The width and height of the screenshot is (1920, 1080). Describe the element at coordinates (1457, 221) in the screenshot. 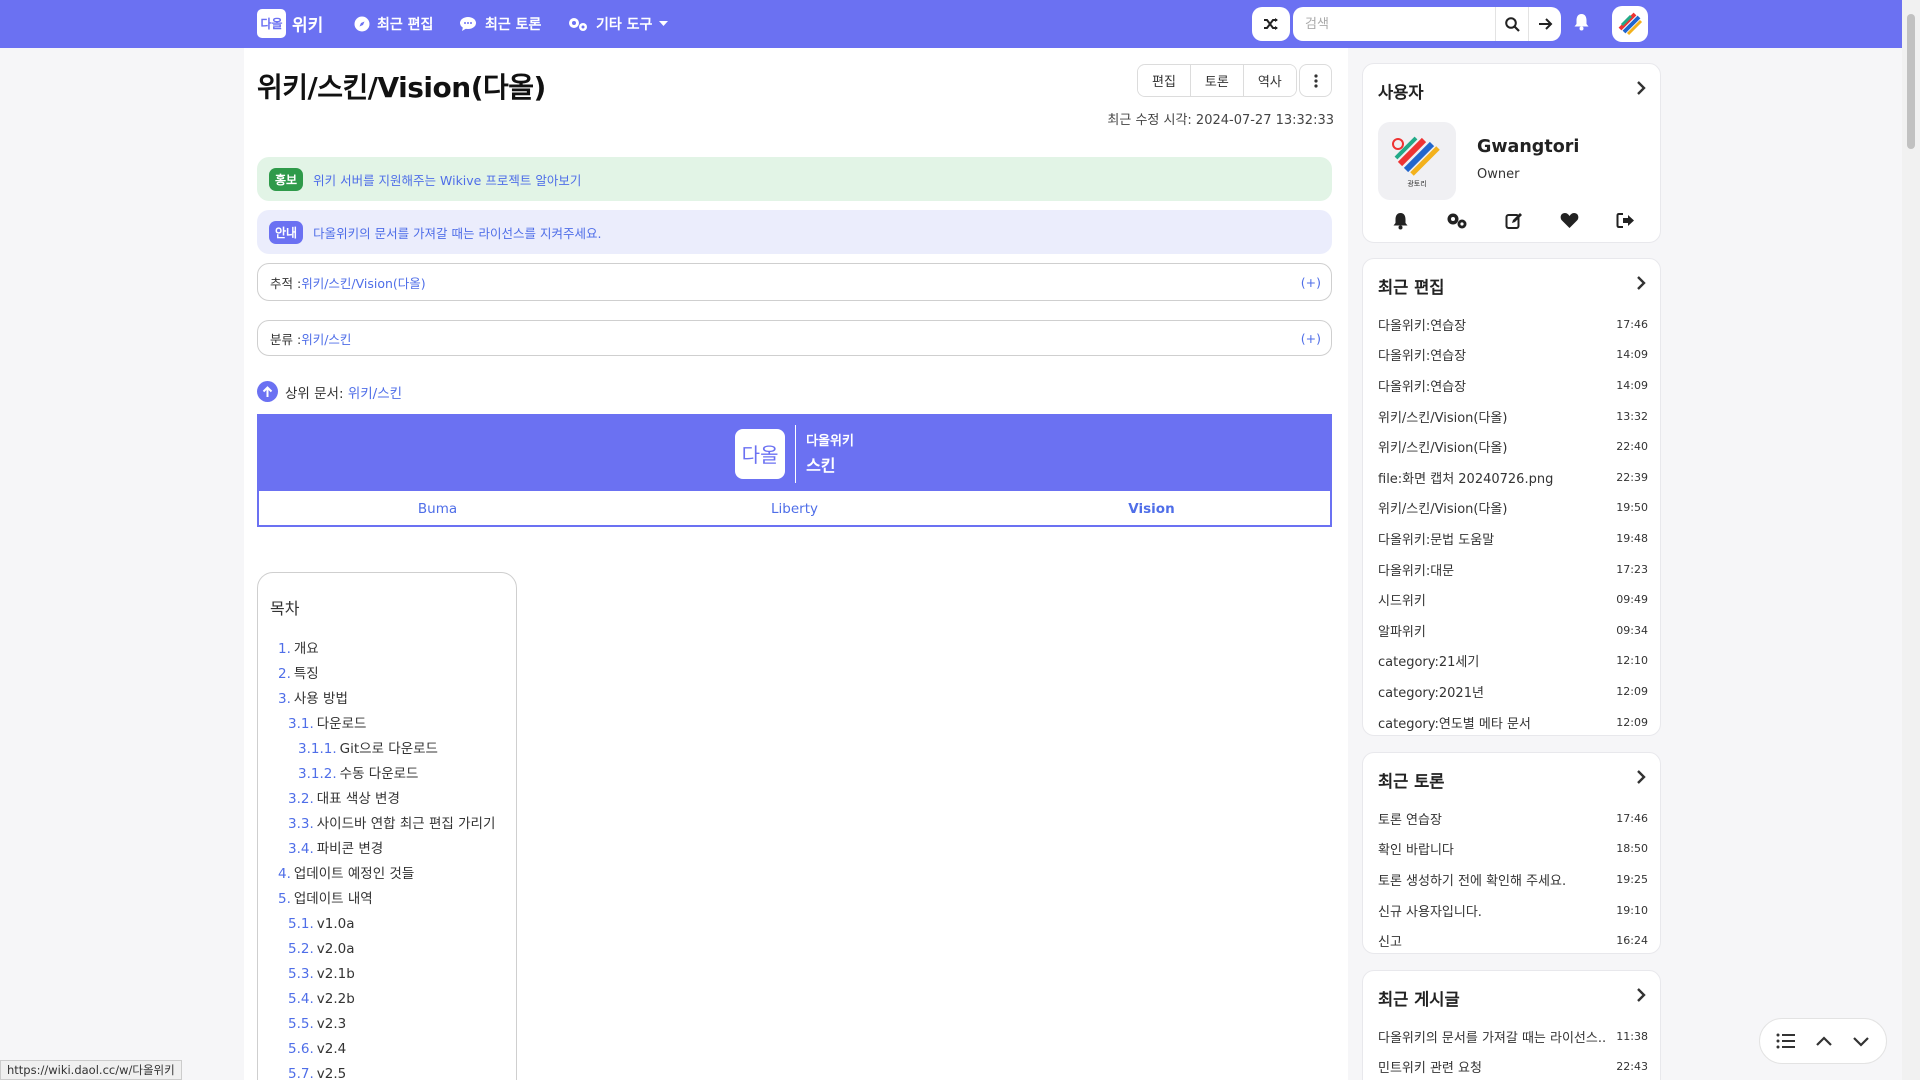

I see `gears-icon` at that location.